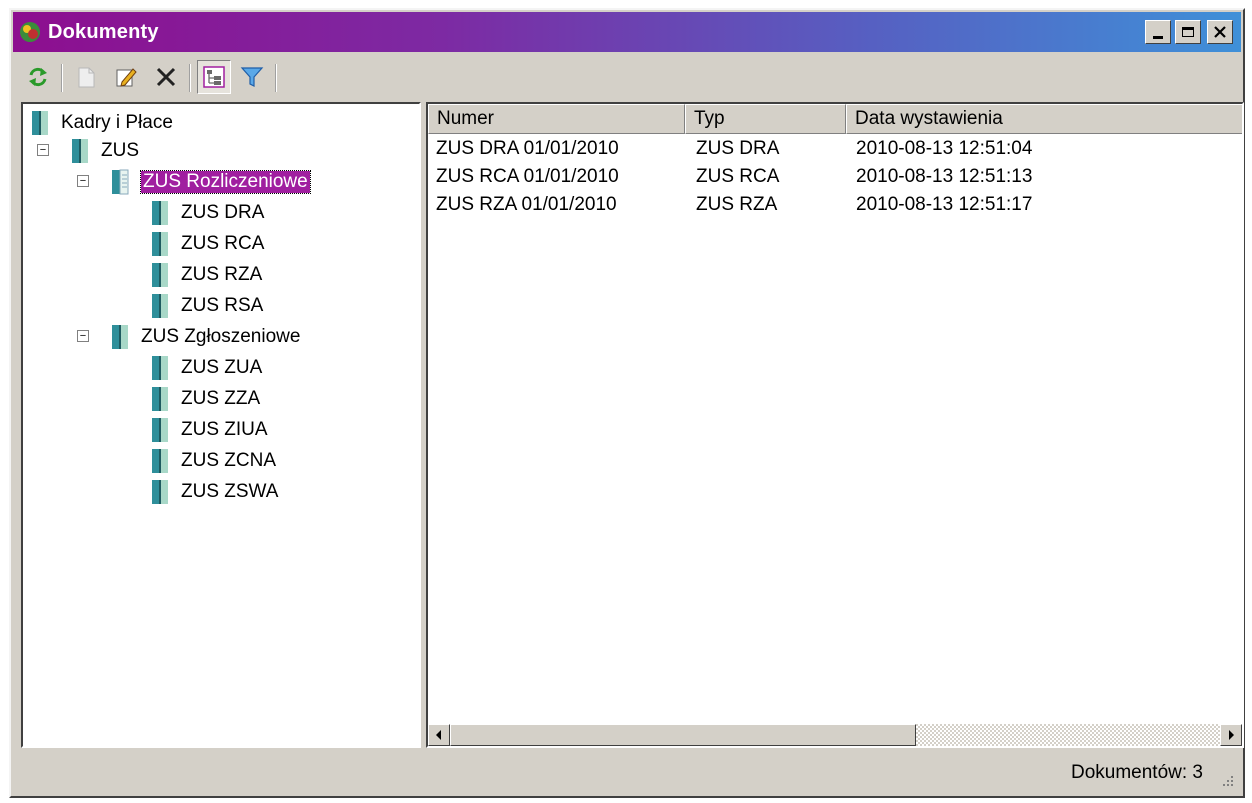  I want to click on delete-icon, so click(166, 77).